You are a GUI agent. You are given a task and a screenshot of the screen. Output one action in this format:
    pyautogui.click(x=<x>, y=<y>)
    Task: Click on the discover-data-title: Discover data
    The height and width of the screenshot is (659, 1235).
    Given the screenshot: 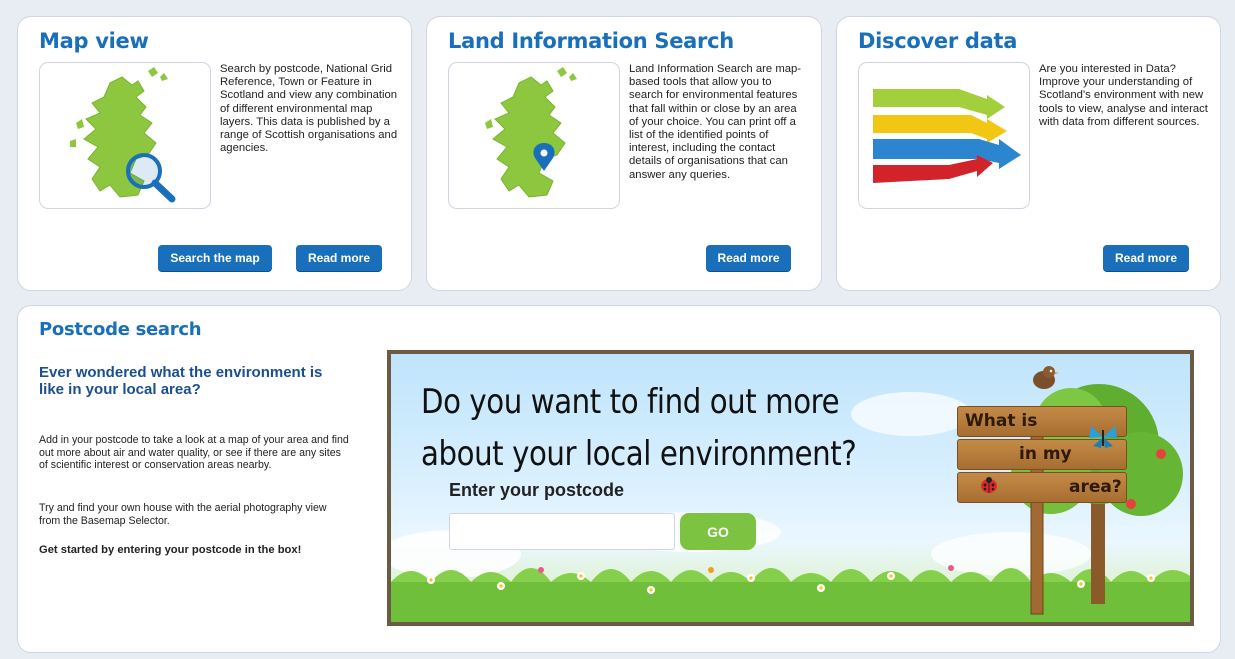 What is the action you would take?
    pyautogui.click(x=938, y=41)
    